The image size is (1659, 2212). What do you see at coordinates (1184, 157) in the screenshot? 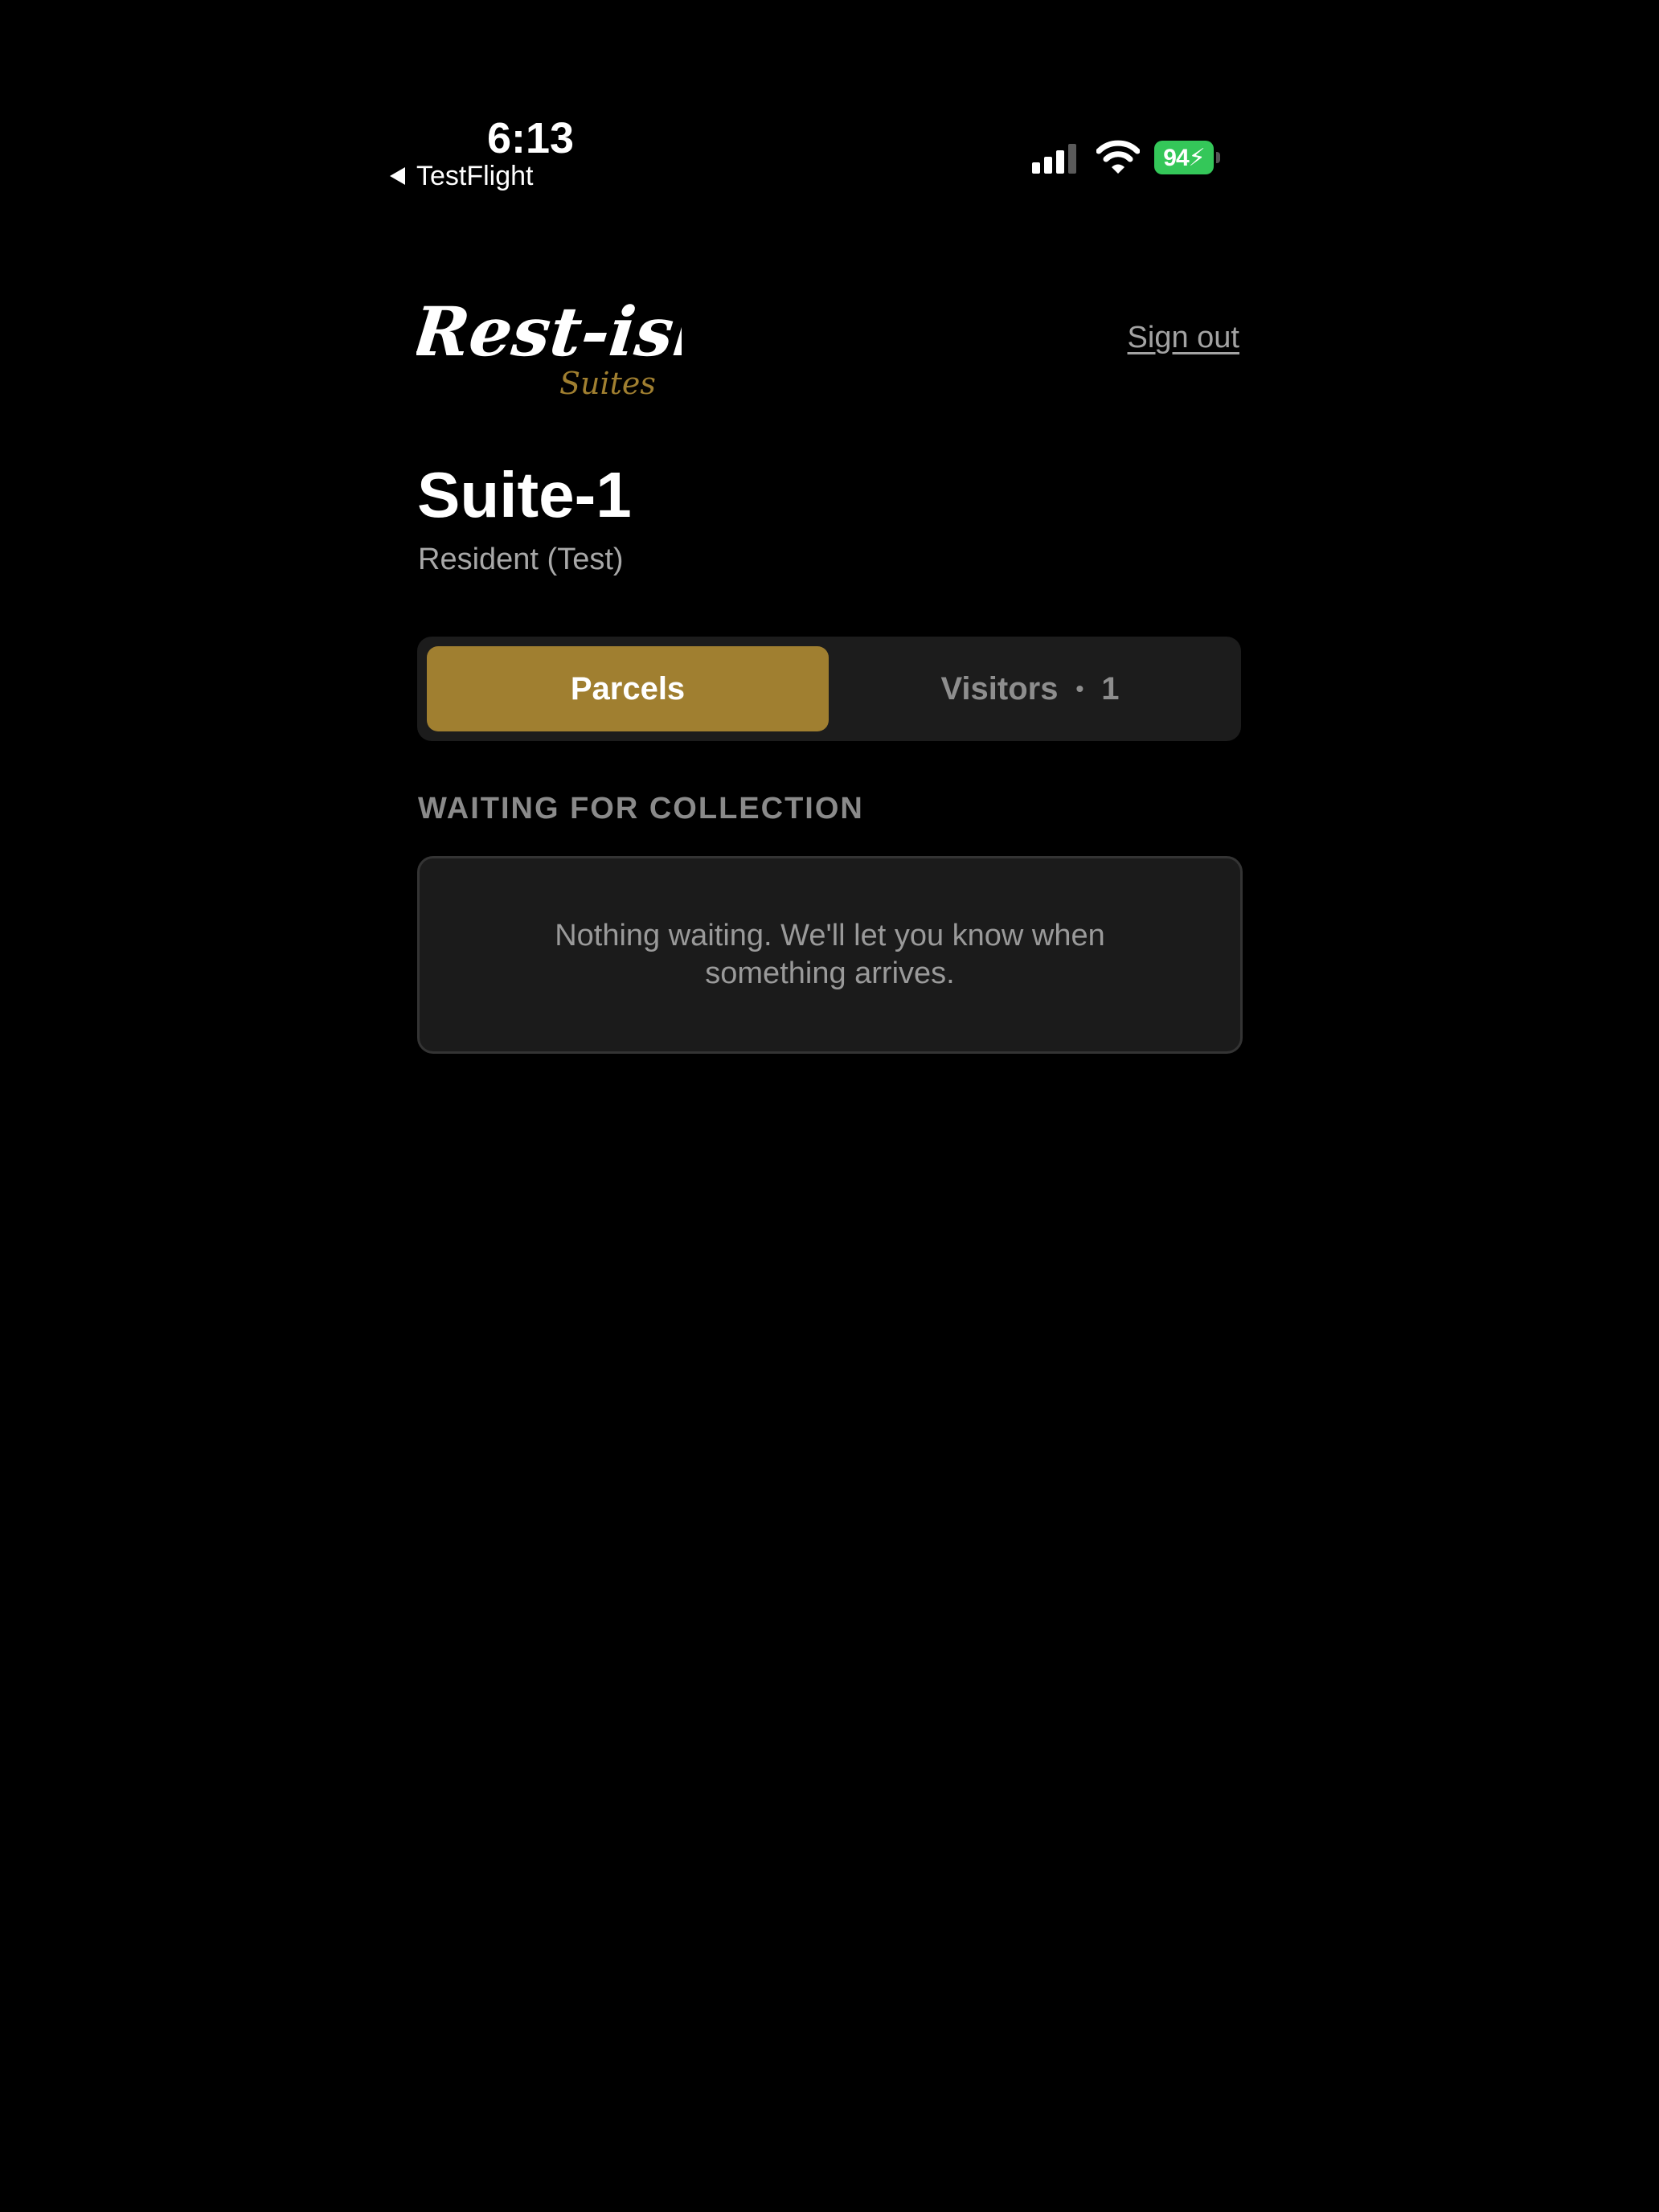
I see `battery-level: 94⚡` at bounding box center [1184, 157].